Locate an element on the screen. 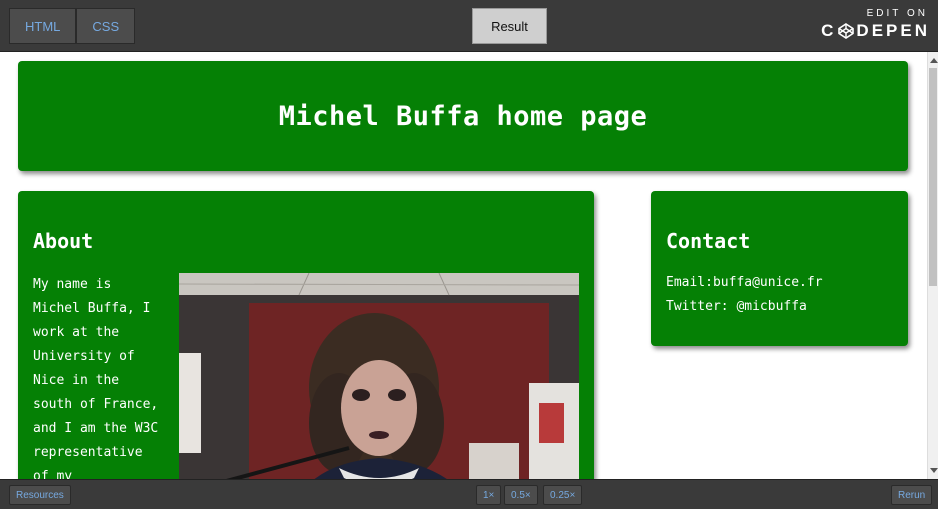 The image size is (938, 509). about-line: representative is located at coordinates (88, 452).